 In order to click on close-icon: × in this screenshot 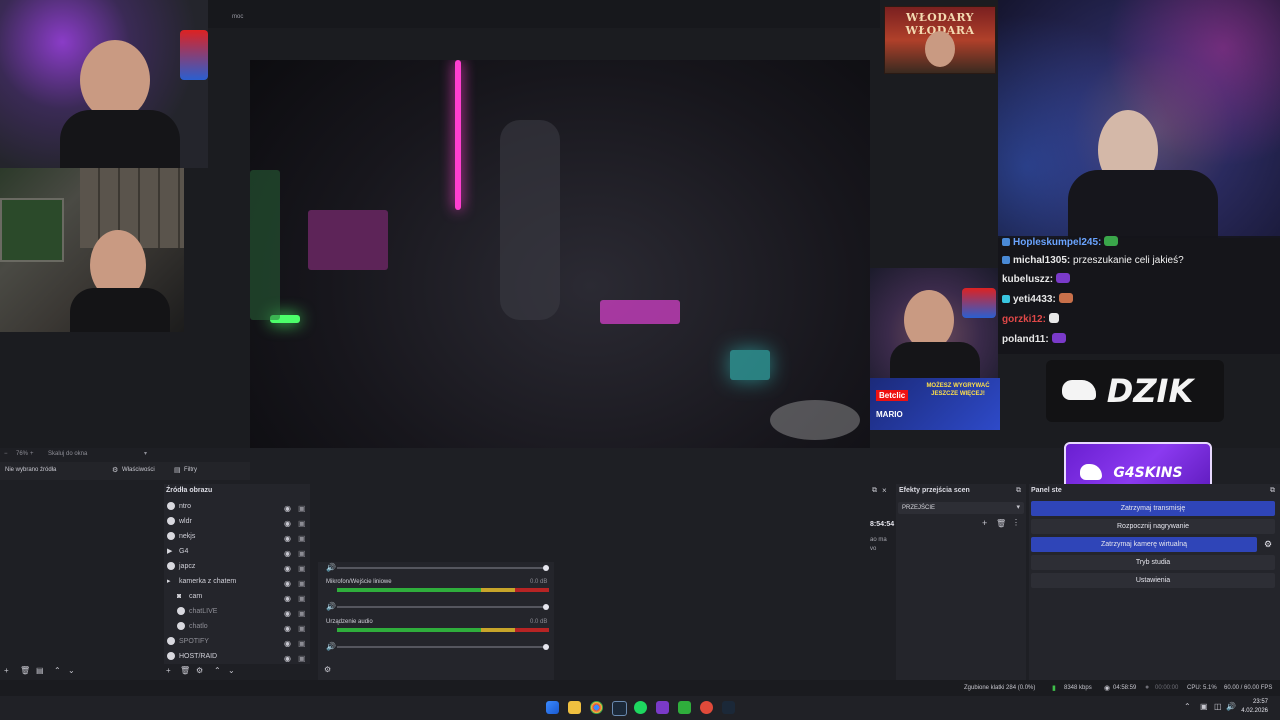, I will do `click(884, 490)`.